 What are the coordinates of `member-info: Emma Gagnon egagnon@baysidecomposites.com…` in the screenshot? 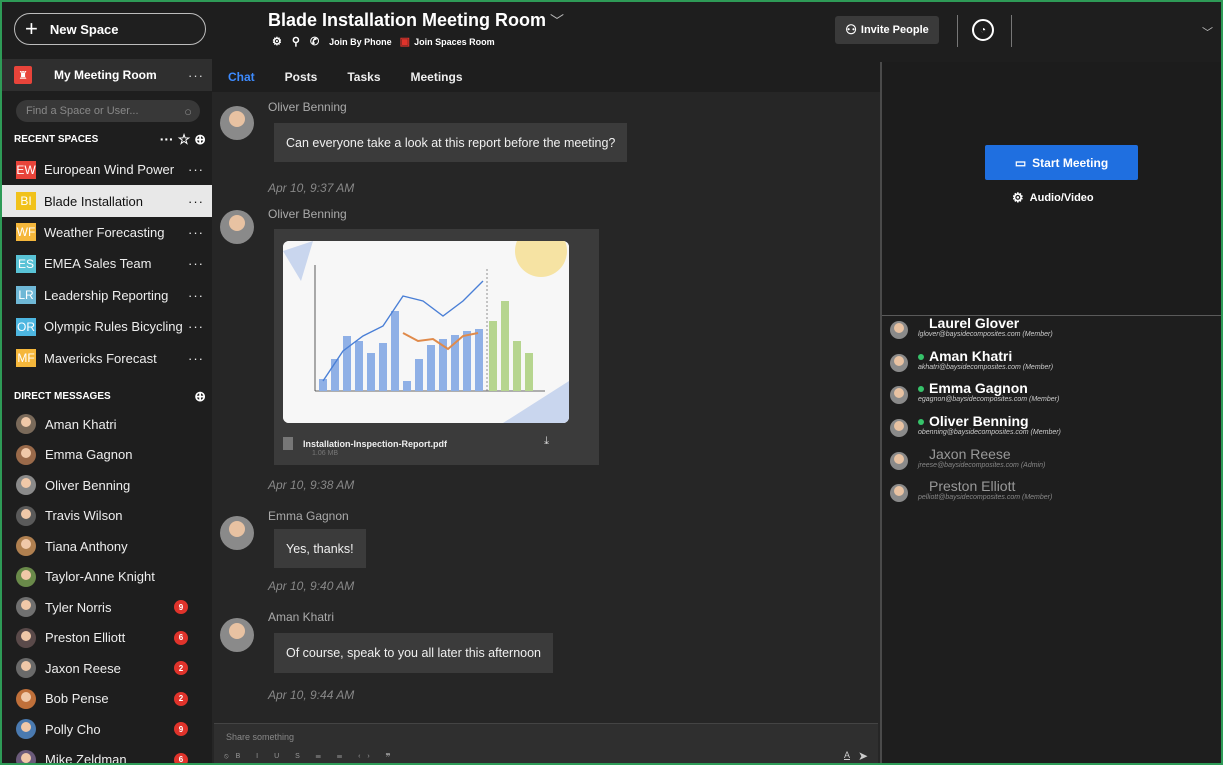 It's located at (988, 392).